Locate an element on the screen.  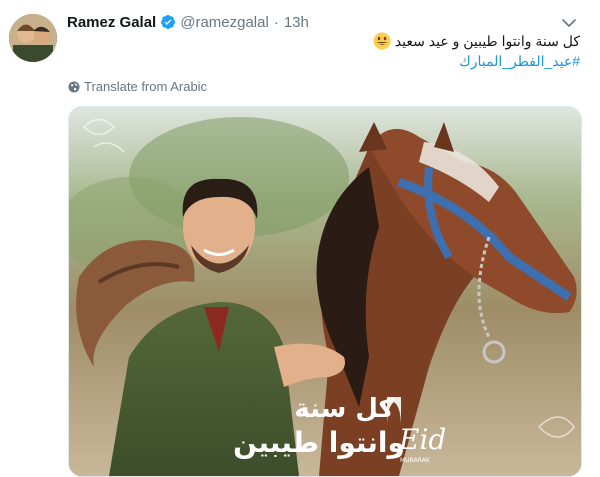
verified-badge-icon is located at coordinates (168, 22).